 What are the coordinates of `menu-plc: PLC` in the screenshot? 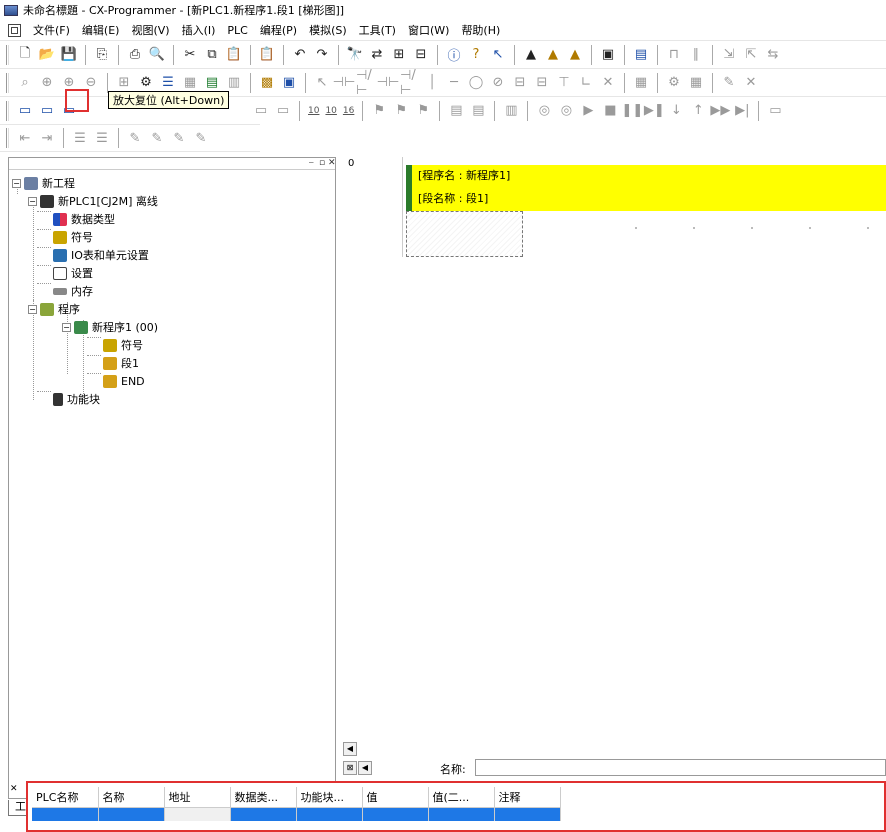 It's located at (237, 30).